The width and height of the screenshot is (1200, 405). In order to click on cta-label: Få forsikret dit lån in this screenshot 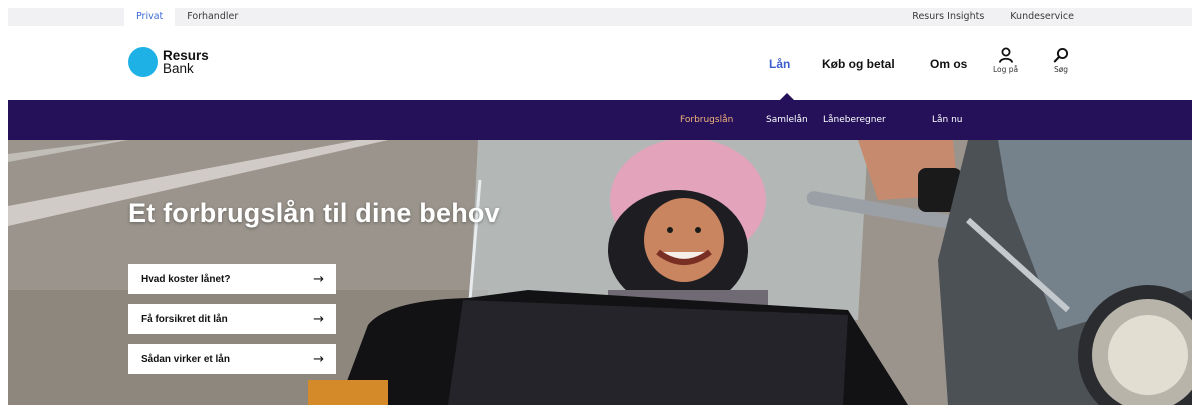, I will do `click(184, 319)`.